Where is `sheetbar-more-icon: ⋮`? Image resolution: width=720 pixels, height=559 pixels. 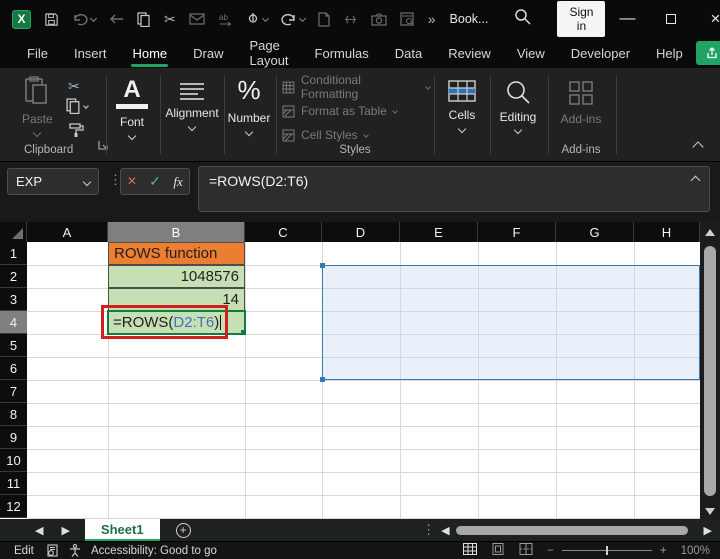
sheetbar-more-icon: ⋮ is located at coordinates (428, 530).